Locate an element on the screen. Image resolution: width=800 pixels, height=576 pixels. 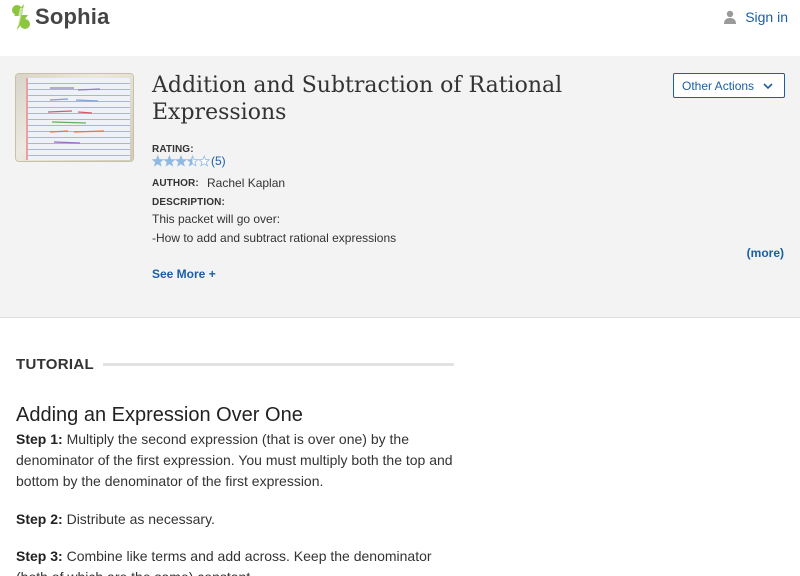
step-text: Distribute as necessary. is located at coordinates (138, 519).